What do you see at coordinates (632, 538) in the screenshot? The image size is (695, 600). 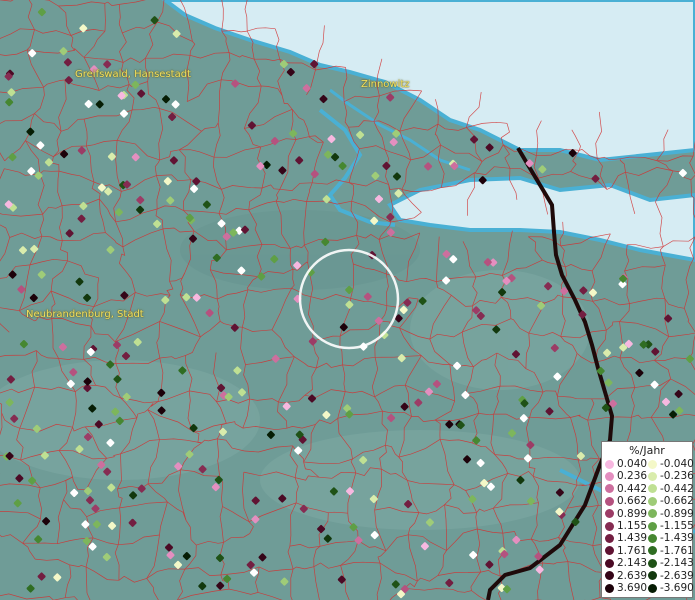 I see `legend-value: 1.439` at bounding box center [632, 538].